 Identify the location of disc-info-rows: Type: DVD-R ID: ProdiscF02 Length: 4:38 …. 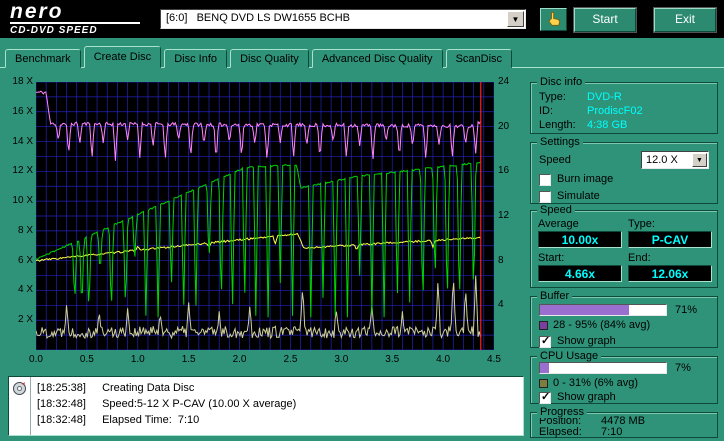
(624, 107).